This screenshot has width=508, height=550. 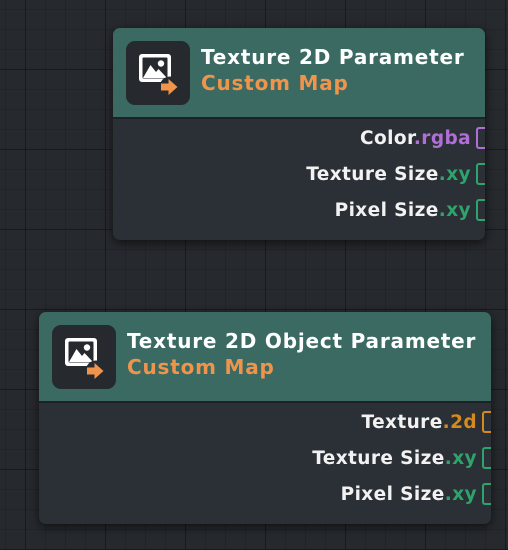 What do you see at coordinates (459, 422) in the screenshot?
I see `port-type: .2d` at bounding box center [459, 422].